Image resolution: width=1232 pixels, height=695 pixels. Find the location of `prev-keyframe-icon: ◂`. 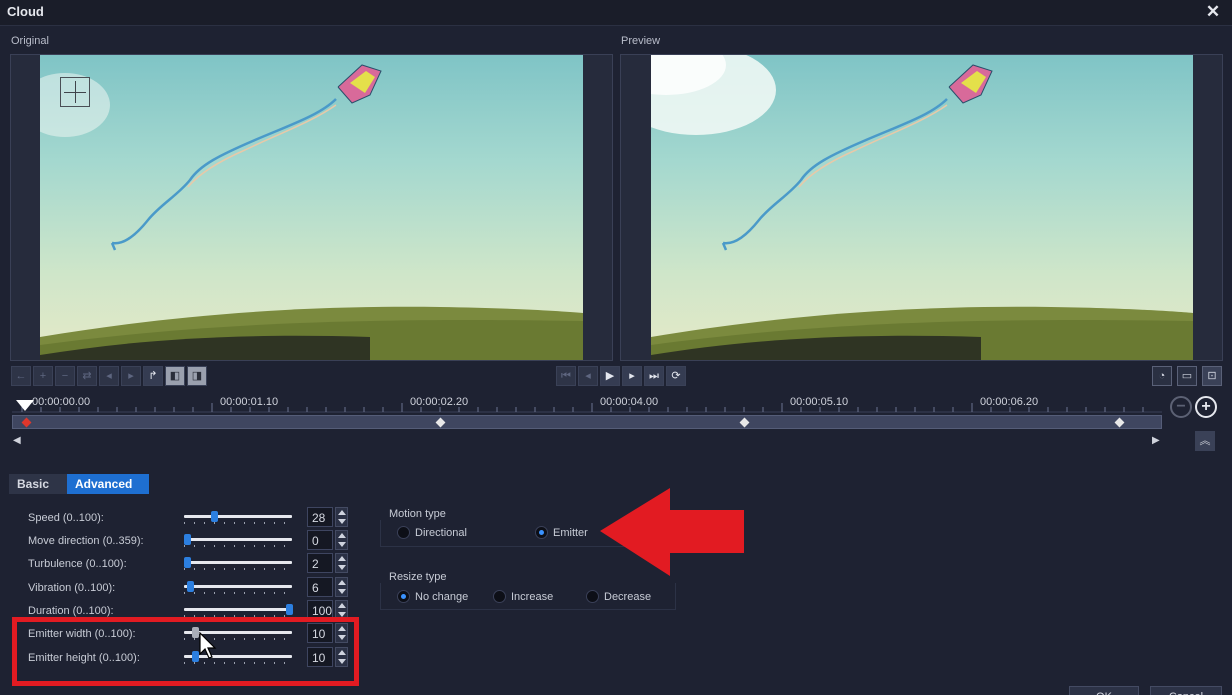

prev-keyframe-icon: ◂ is located at coordinates (109, 376).